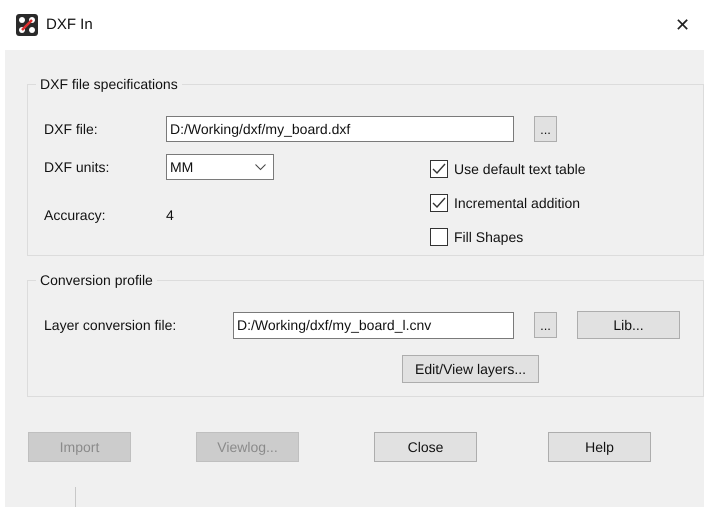  I want to click on units-dropdown: MM, so click(220, 167).